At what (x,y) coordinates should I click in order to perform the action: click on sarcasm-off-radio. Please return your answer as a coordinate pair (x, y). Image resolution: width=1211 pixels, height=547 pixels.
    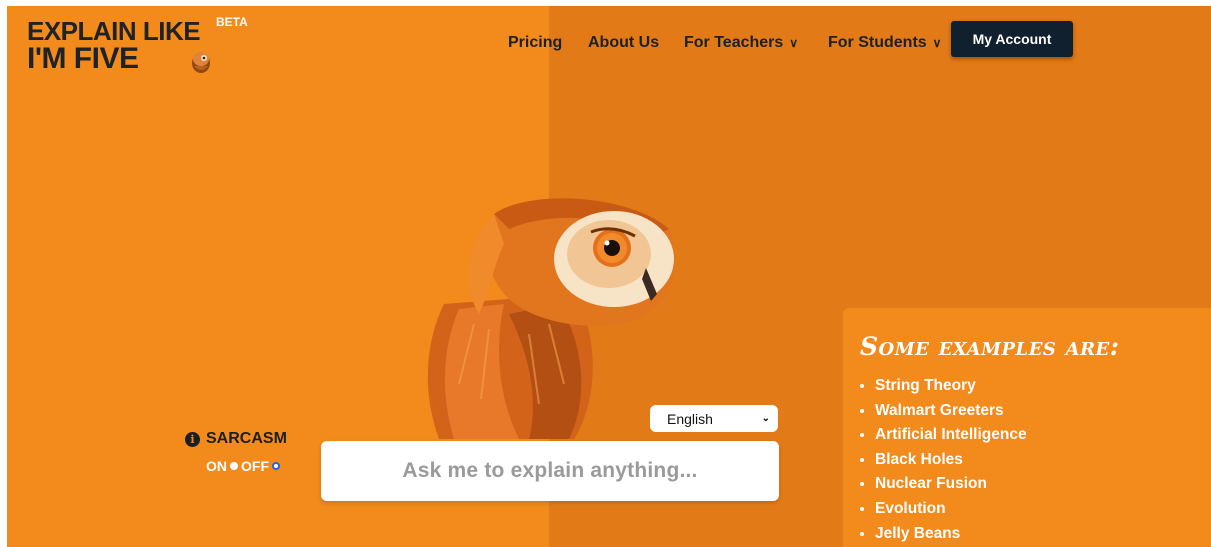
    Looking at the image, I should click on (276, 466).